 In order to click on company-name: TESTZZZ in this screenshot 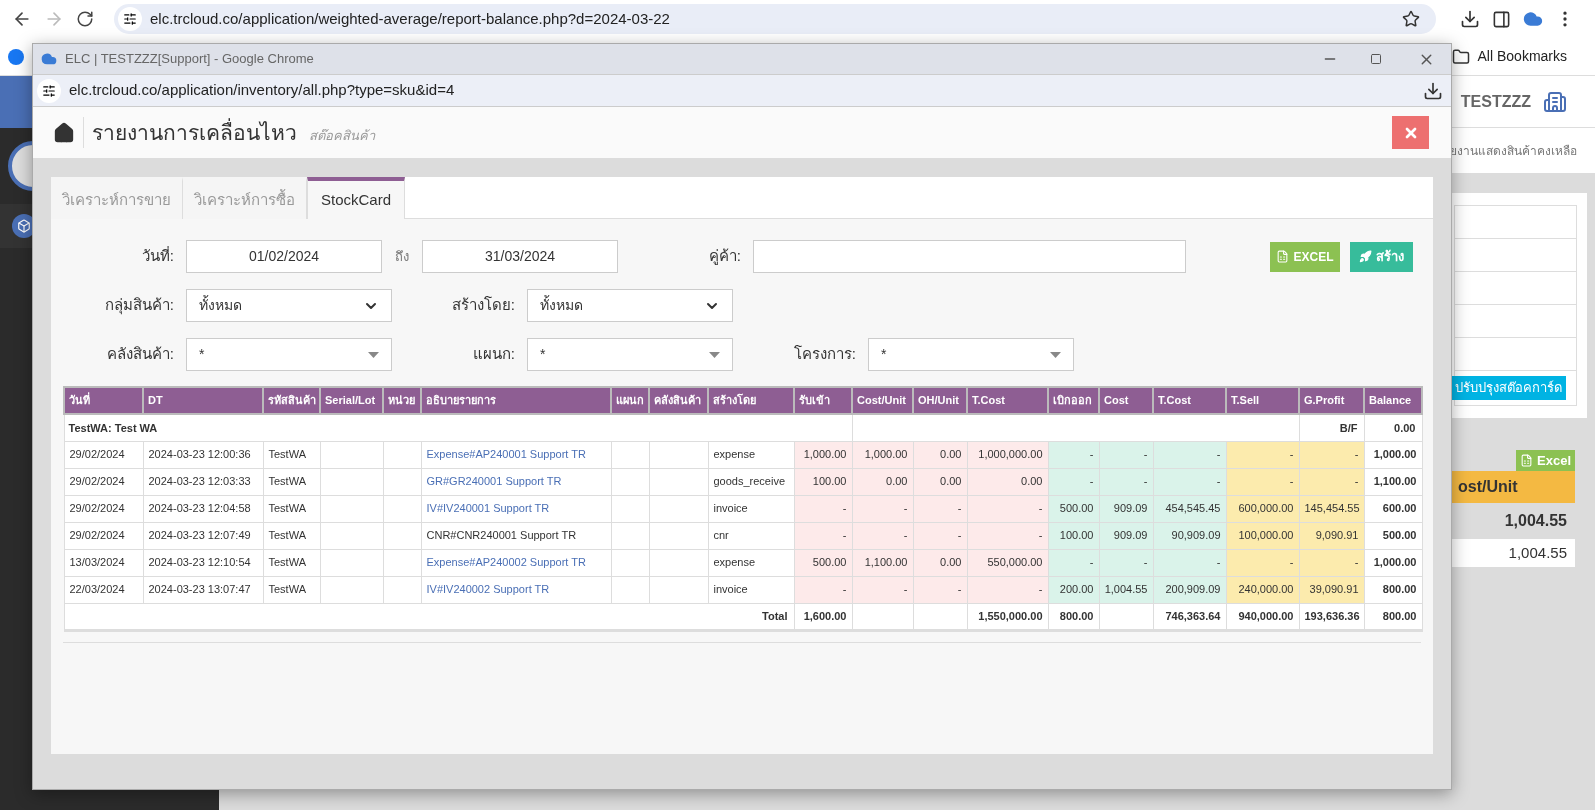, I will do `click(1495, 101)`.